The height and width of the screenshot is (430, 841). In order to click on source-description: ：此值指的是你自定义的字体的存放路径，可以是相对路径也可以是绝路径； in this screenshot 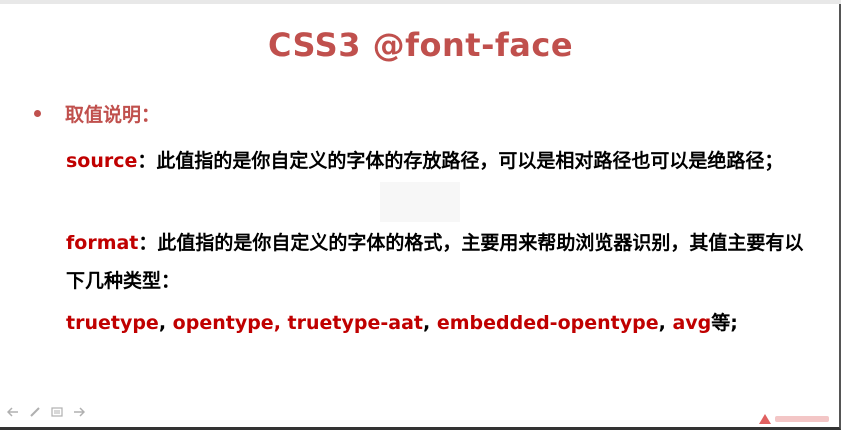, I will do `click(460, 161)`.